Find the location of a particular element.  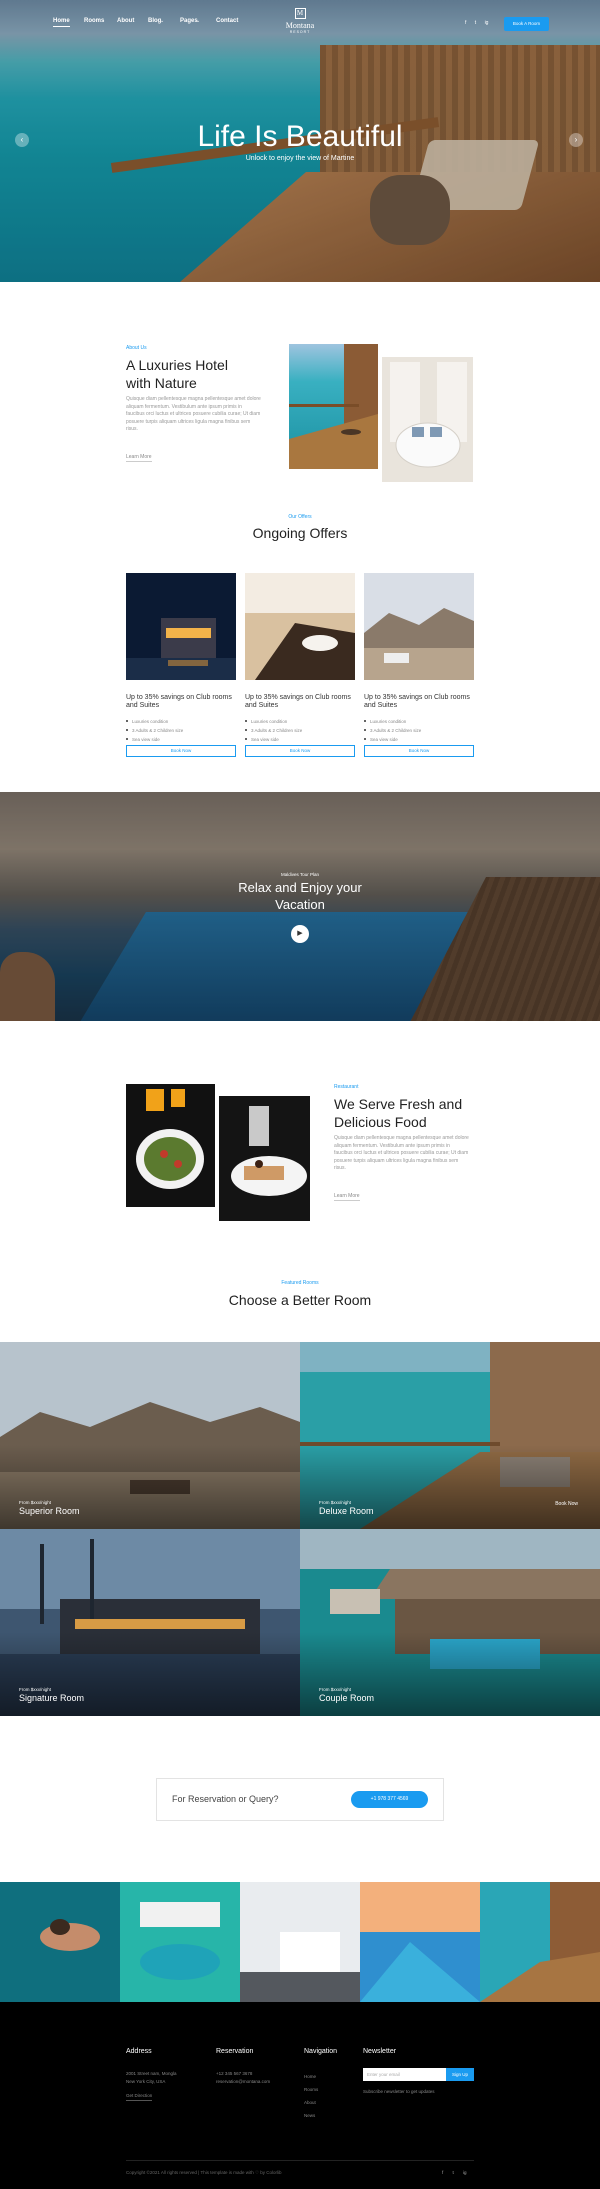

footer-navigation-title: Navigation is located at coordinates (321, 2051).